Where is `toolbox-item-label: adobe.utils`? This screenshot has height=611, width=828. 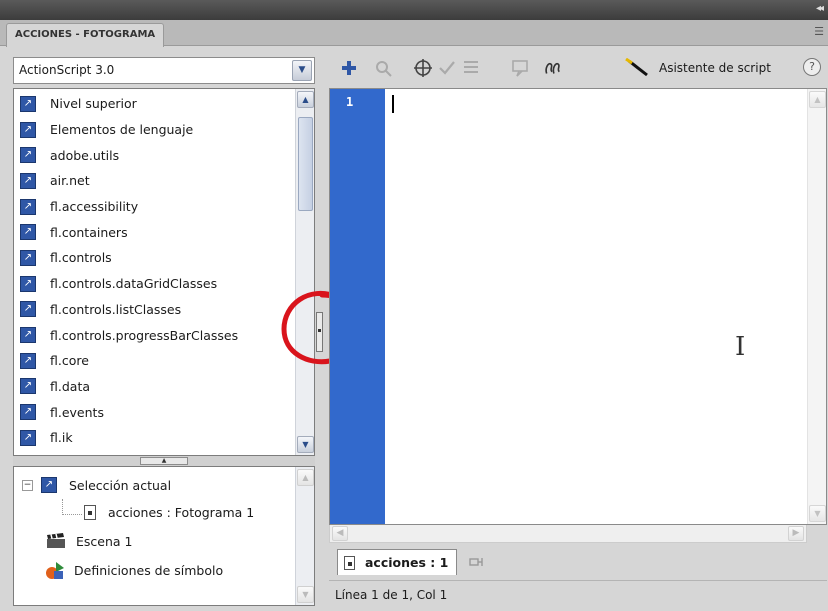
toolbox-item-label: adobe.utils is located at coordinates (85, 155).